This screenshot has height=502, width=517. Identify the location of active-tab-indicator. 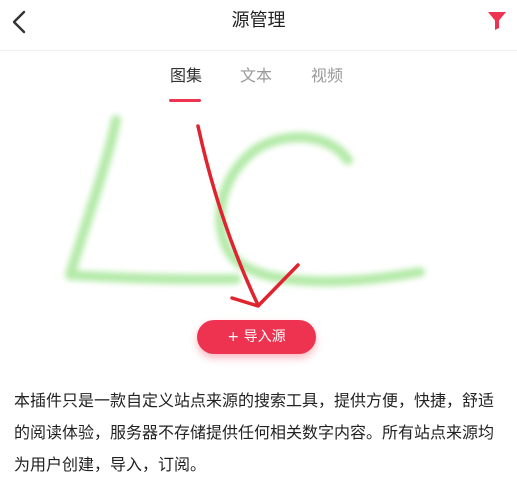
(185, 100).